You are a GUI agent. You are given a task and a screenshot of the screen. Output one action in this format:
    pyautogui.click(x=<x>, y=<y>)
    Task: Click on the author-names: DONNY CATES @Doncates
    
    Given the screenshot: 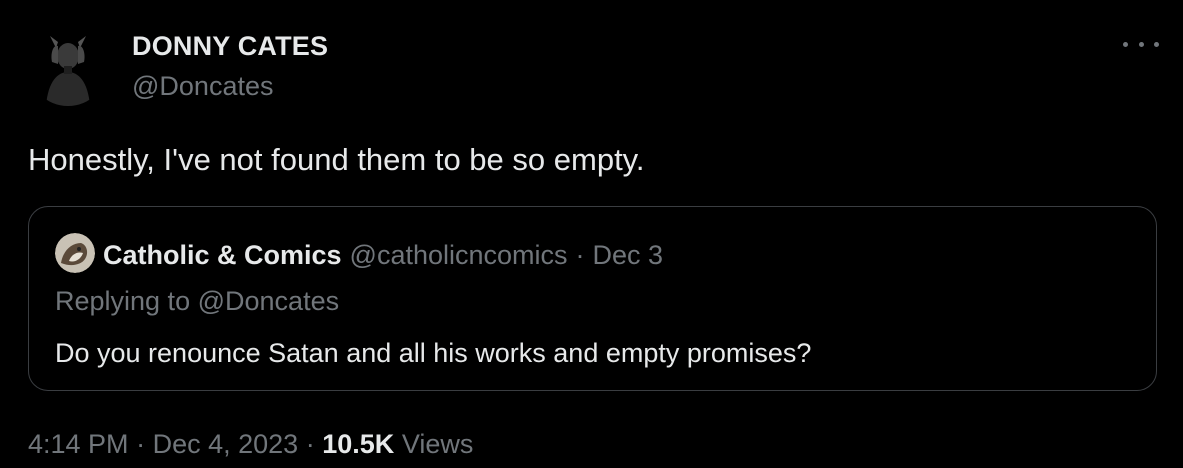 What is the action you would take?
    pyautogui.click(x=230, y=67)
    